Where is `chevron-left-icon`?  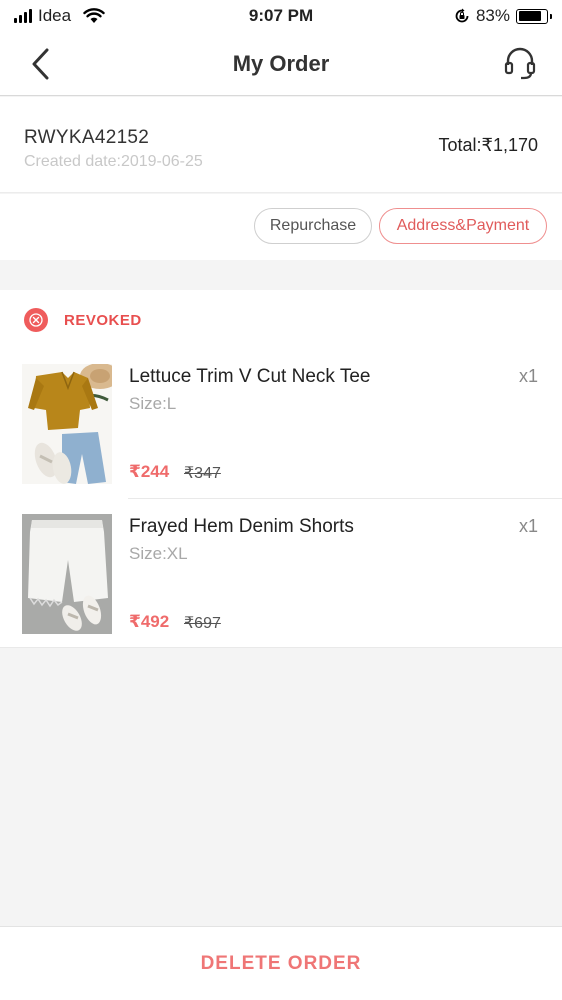
chevron-left-icon is located at coordinates (40, 64).